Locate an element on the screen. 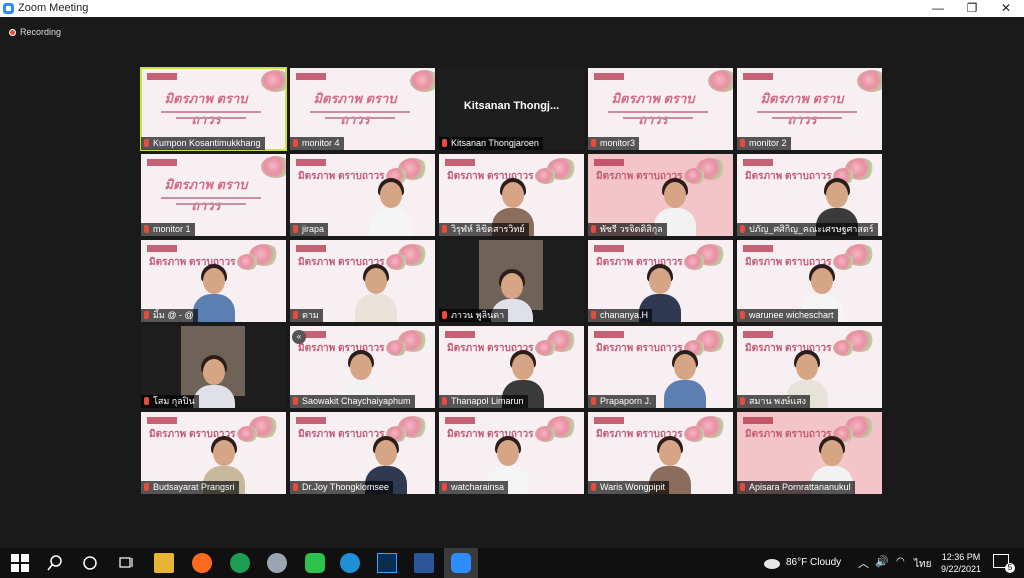 This screenshot has width=1024, height=578. participant-tile: มิตรภาพ ตราบถาวร Dr.Joy Thongklomsee is located at coordinates (362, 453).